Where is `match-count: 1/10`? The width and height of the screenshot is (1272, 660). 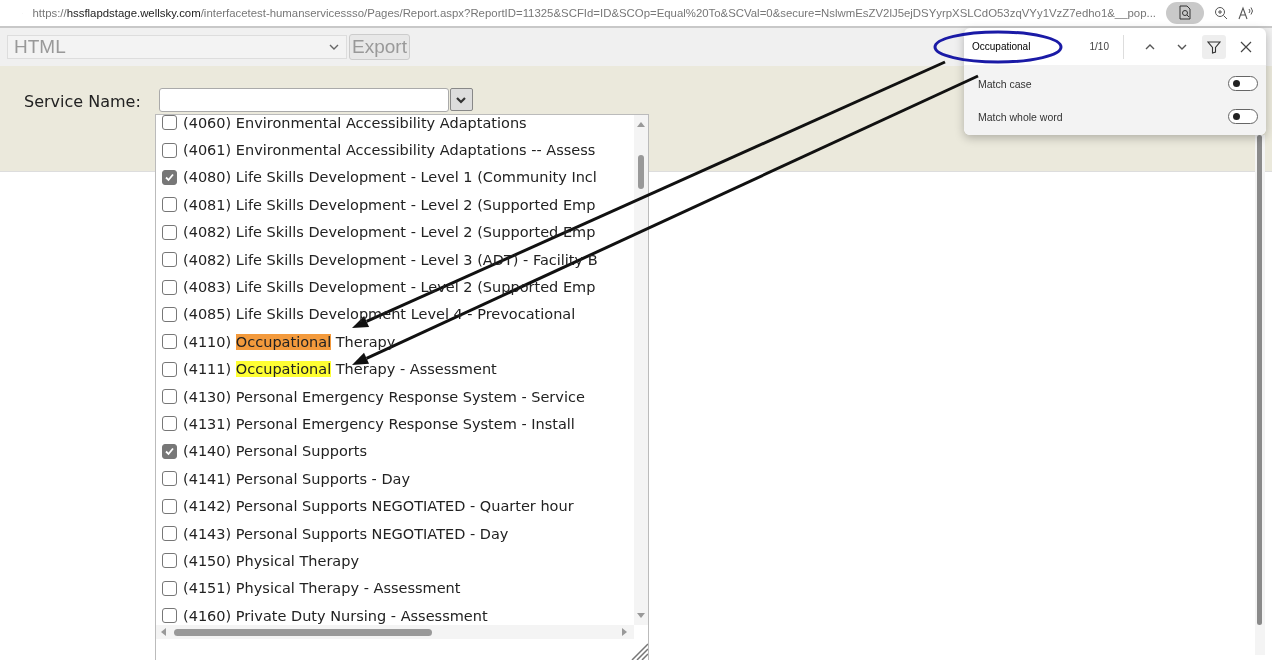 match-count: 1/10 is located at coordinates (1099, 46).